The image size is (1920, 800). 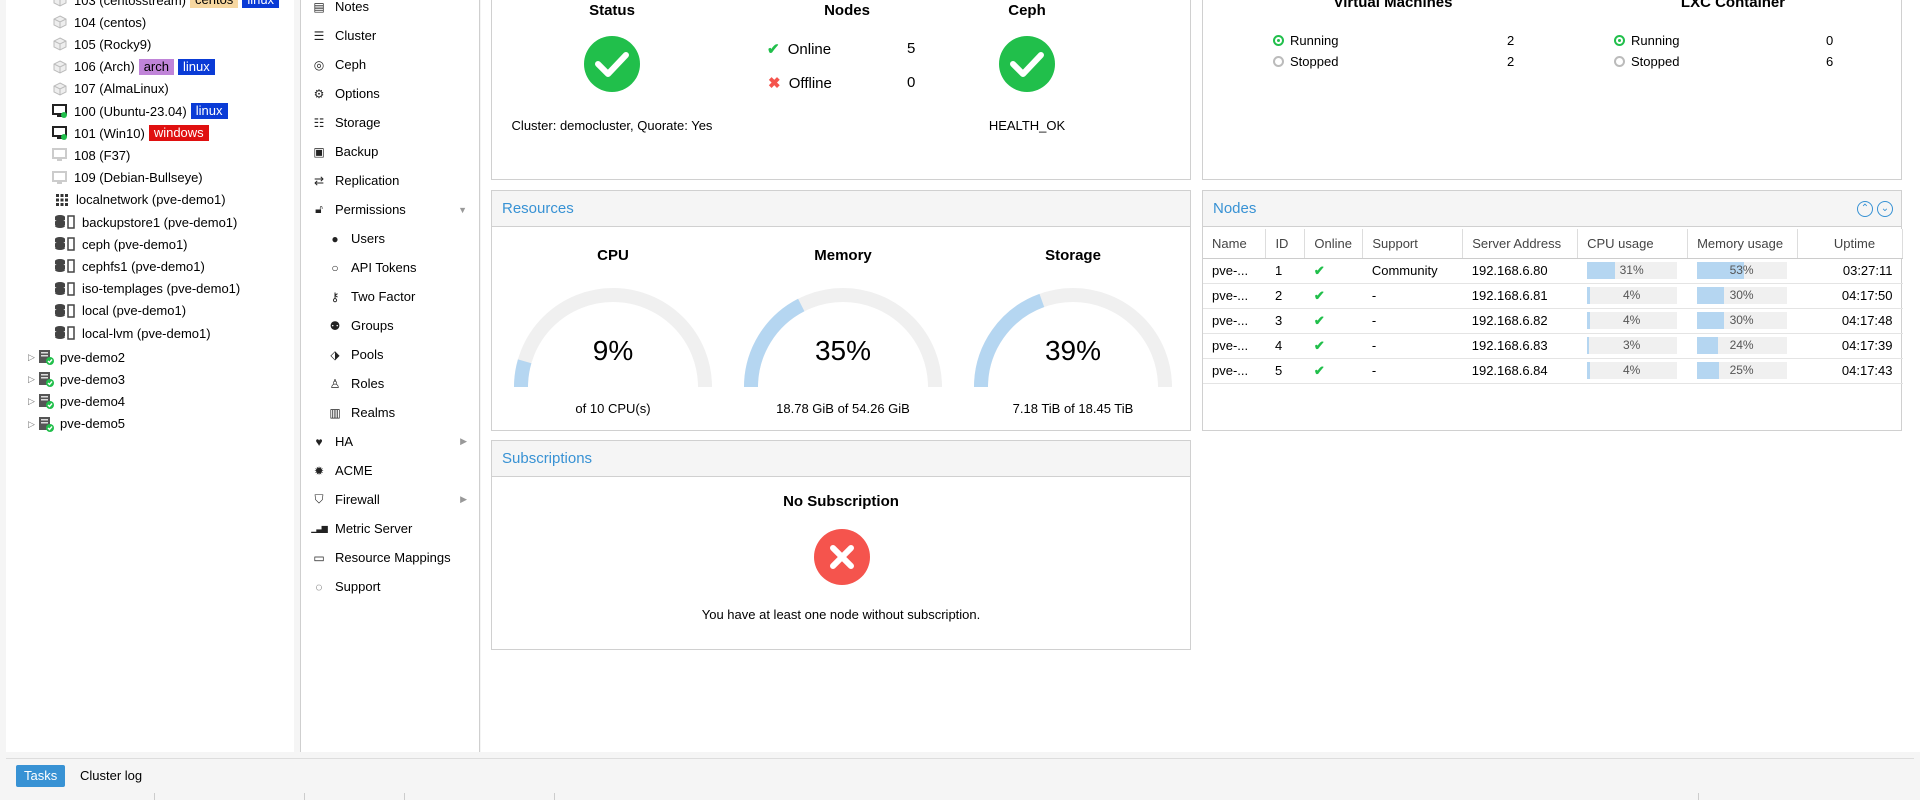 I want to click on nav-item-roles: ♙ Roles, so click(x=391, y=383).